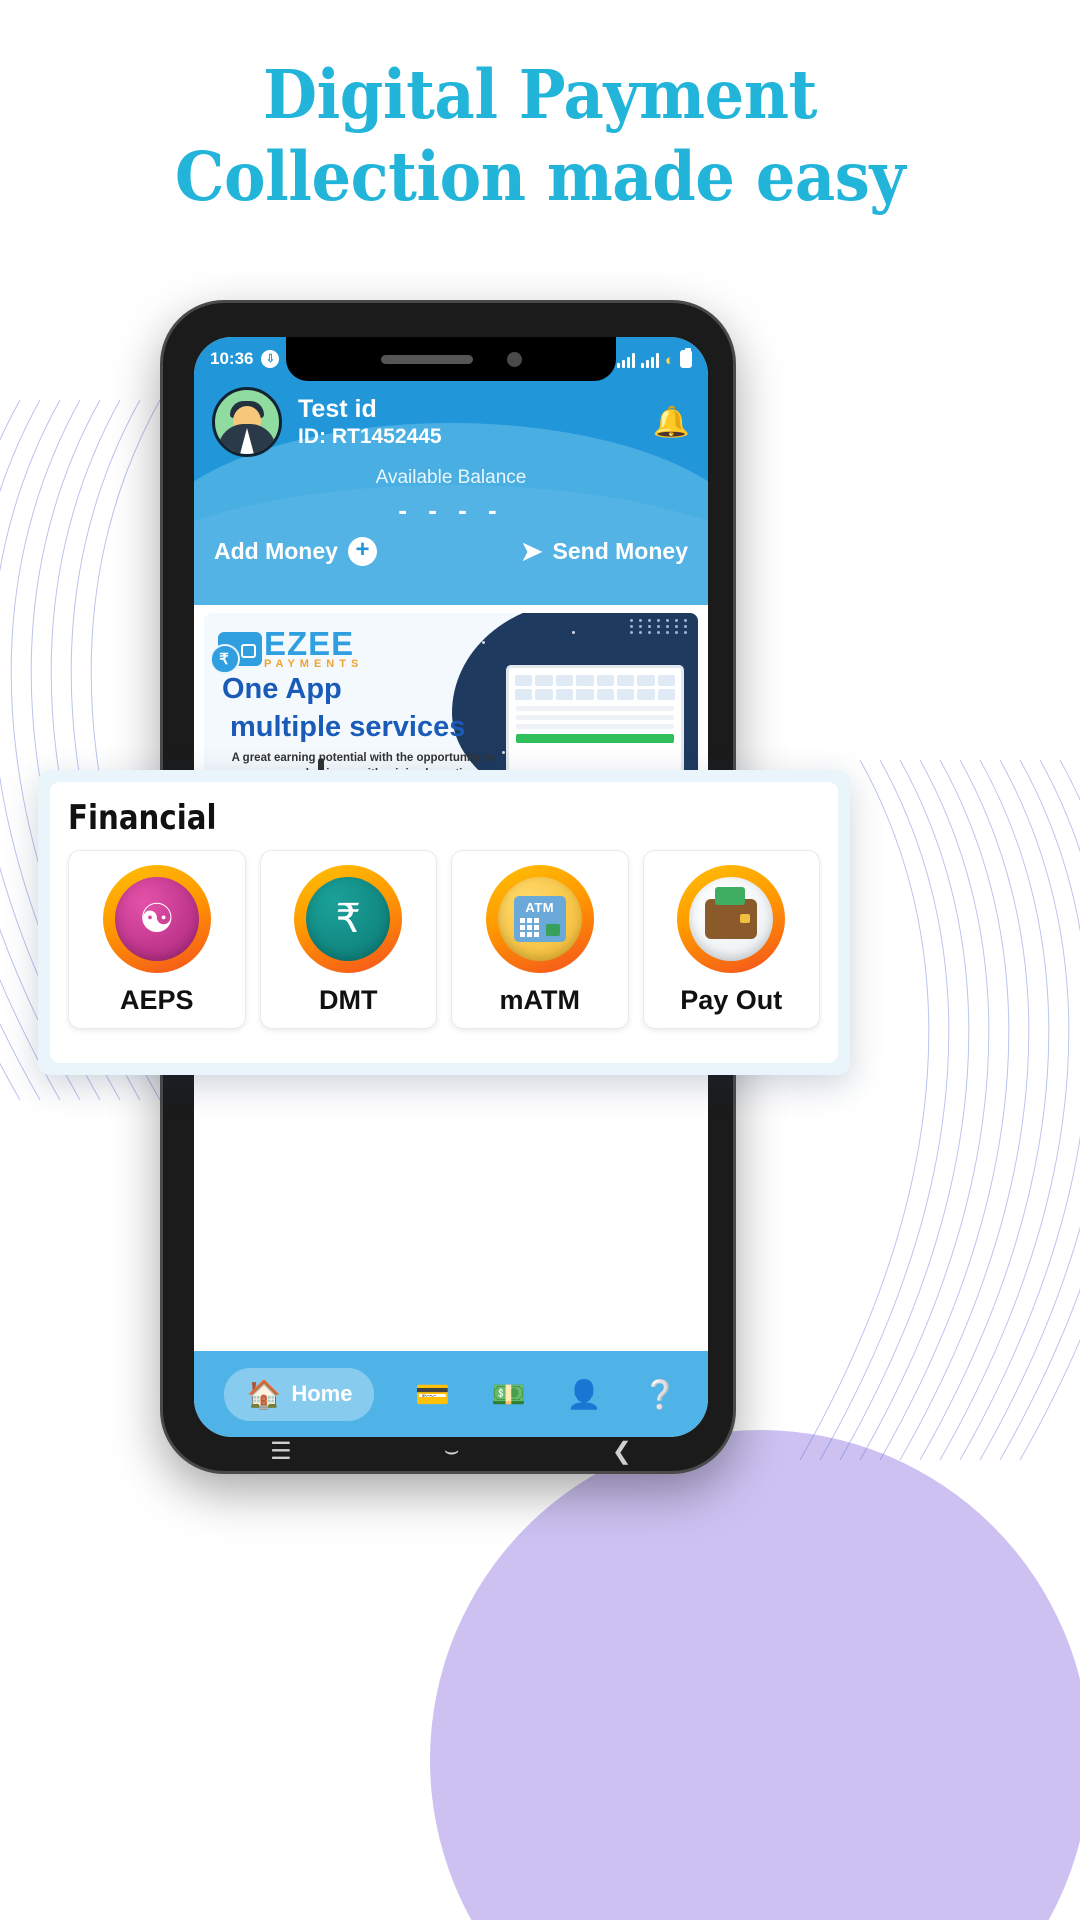 This screenshot has height=1920, width=1080. I want to click on status-bar-right: ◐, so click(654, 358).